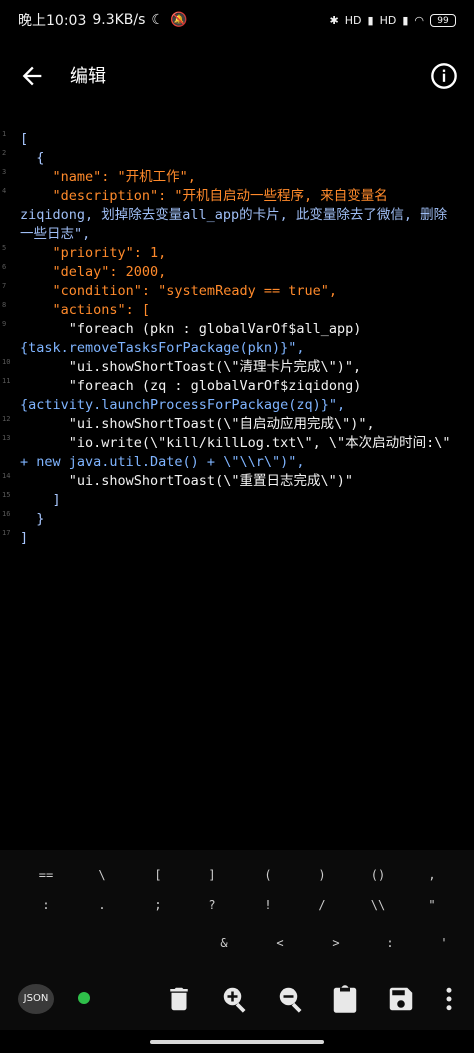  I want to click on line-number: 12, so click(6, 419).